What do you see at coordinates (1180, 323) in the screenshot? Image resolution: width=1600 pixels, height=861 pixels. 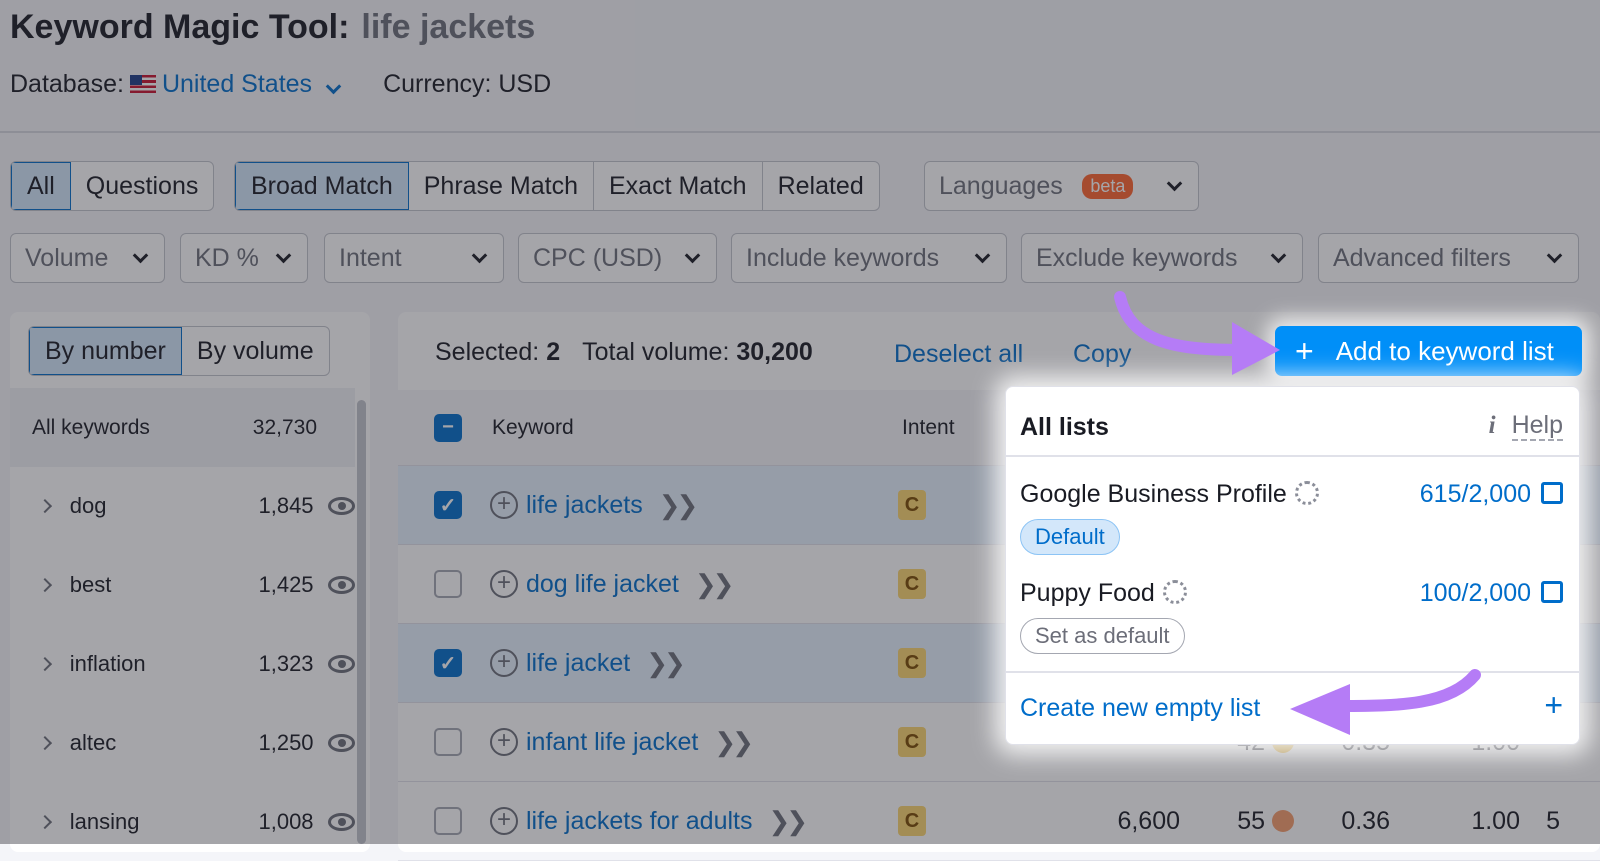 I see `arrow-to-add-button` at bounding box center [1180, 323].